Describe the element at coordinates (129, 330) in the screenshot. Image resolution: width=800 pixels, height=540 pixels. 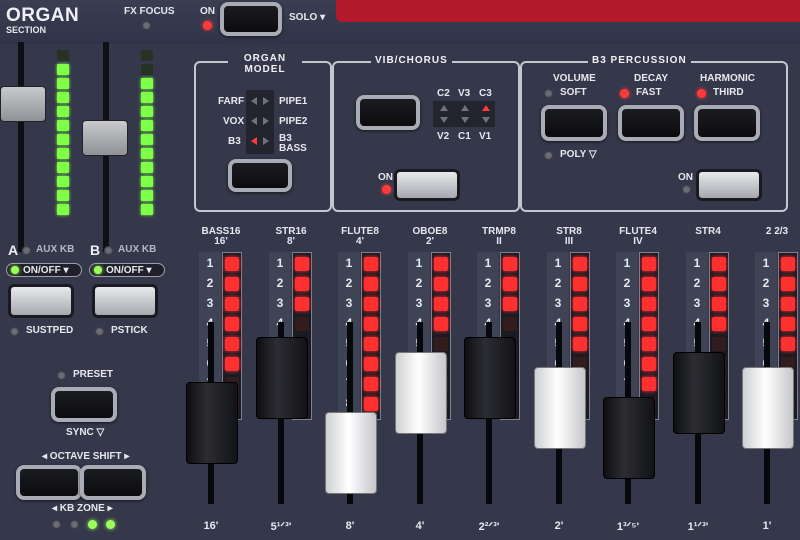
I see `pstick-label: PSTICK` at that location.